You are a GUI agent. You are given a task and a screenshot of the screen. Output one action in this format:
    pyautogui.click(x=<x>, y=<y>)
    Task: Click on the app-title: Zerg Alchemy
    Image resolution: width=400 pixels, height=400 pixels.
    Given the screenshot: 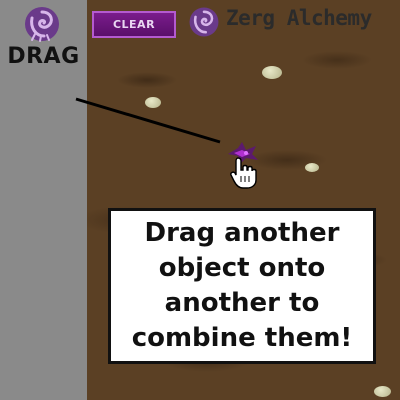 What is the action you would take?
    pyautogui.click(x=299, y=18)
    